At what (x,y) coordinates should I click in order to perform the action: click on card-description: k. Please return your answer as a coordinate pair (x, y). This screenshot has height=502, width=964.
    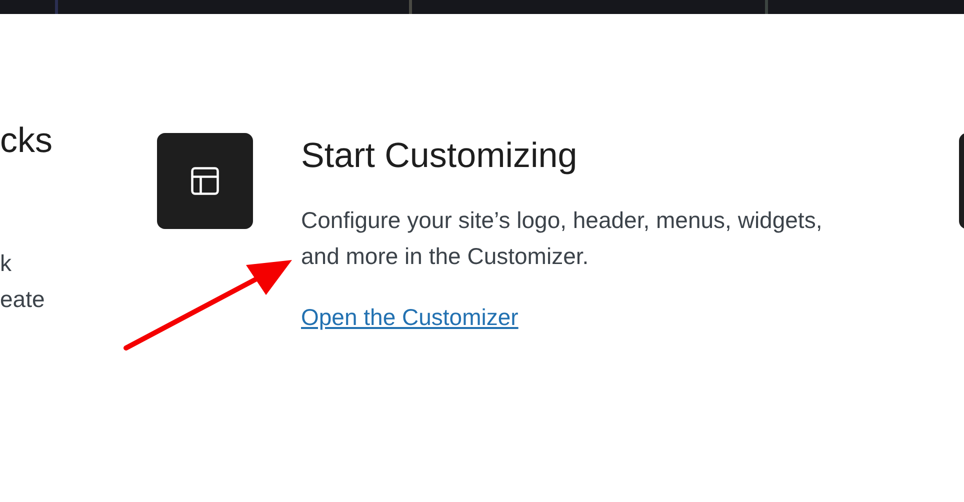
    Looking at the image, I should click on (6, 263).